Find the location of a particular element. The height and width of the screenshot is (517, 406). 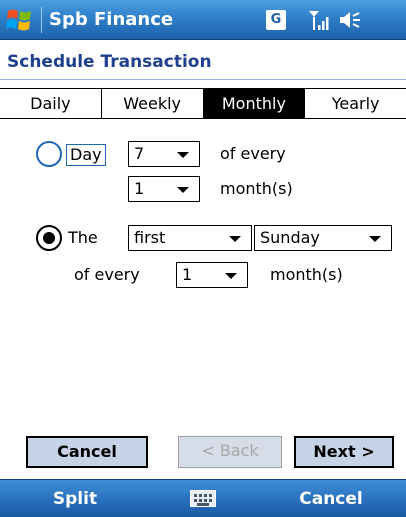

day-of-every-text: of every is located at coordinates (253, 153).